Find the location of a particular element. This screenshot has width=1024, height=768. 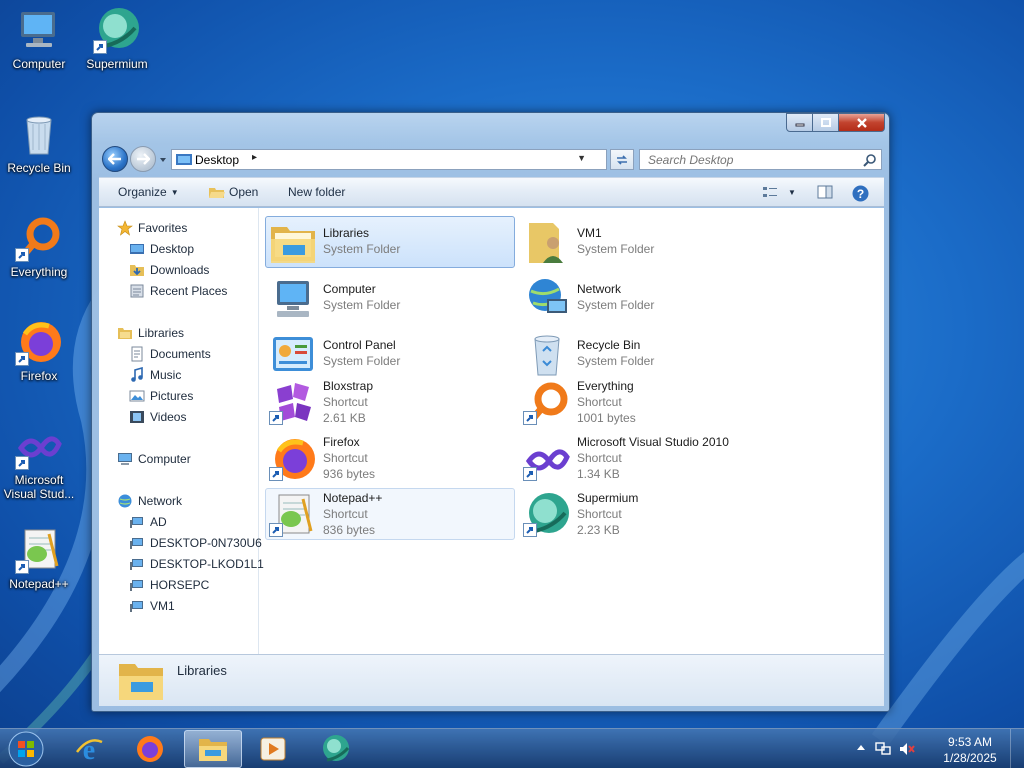

address-dropdown-icon: ▼ is located at coordinates (581, 158).